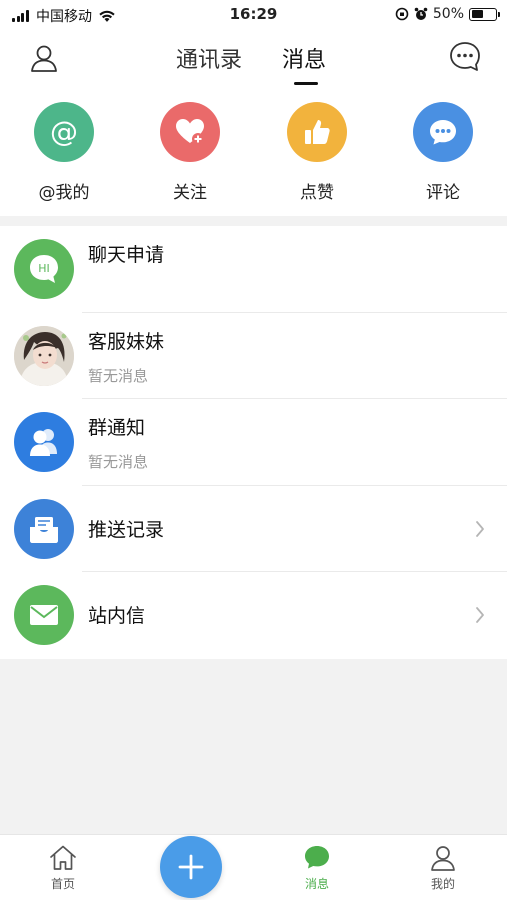 This screenshot has width=507, height=900. Describe the element at coordinates (126, 529) in the screenshot. I see `list-item-title: 推送记录` at that location.